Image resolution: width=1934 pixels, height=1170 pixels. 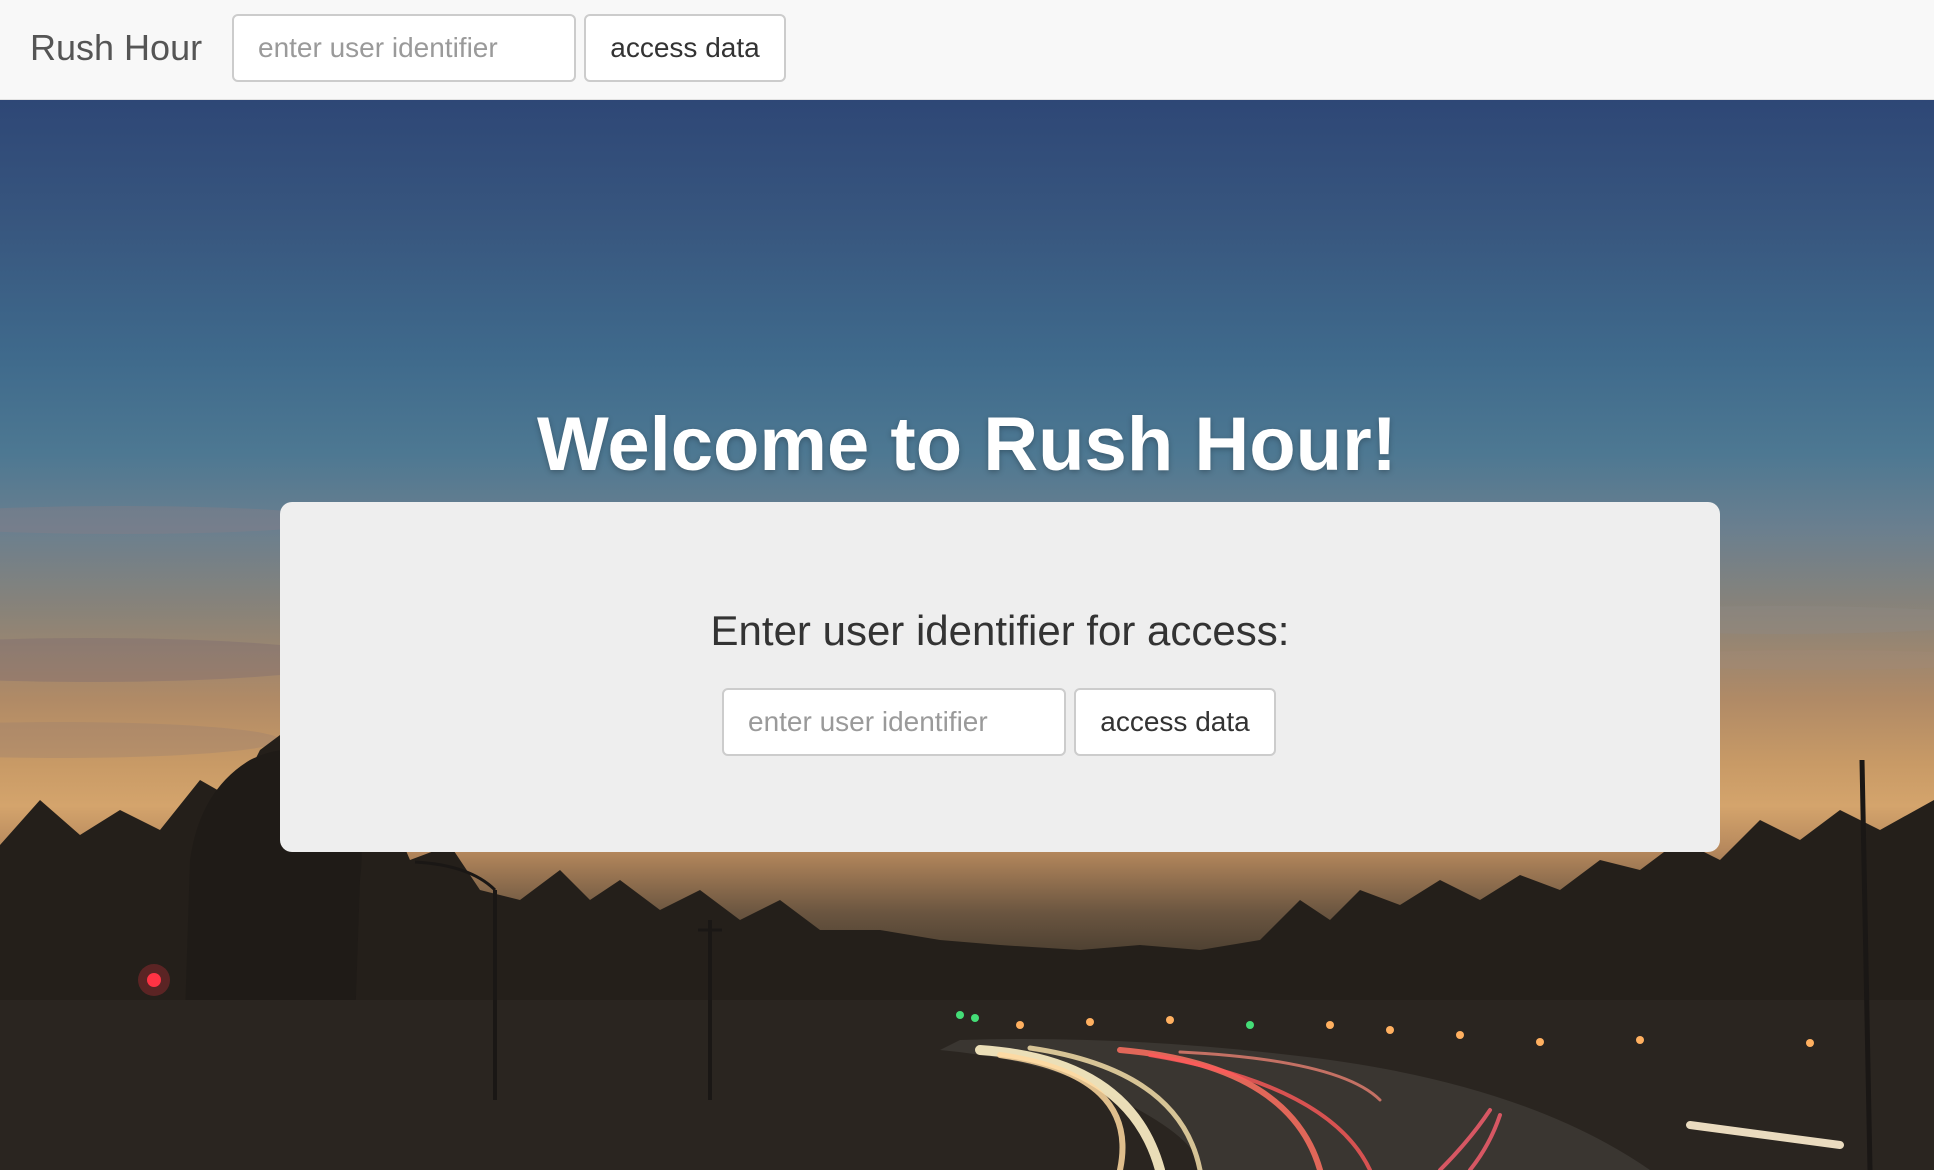 I want to click on access-data-button: access data, so click(x=1175, y=722).